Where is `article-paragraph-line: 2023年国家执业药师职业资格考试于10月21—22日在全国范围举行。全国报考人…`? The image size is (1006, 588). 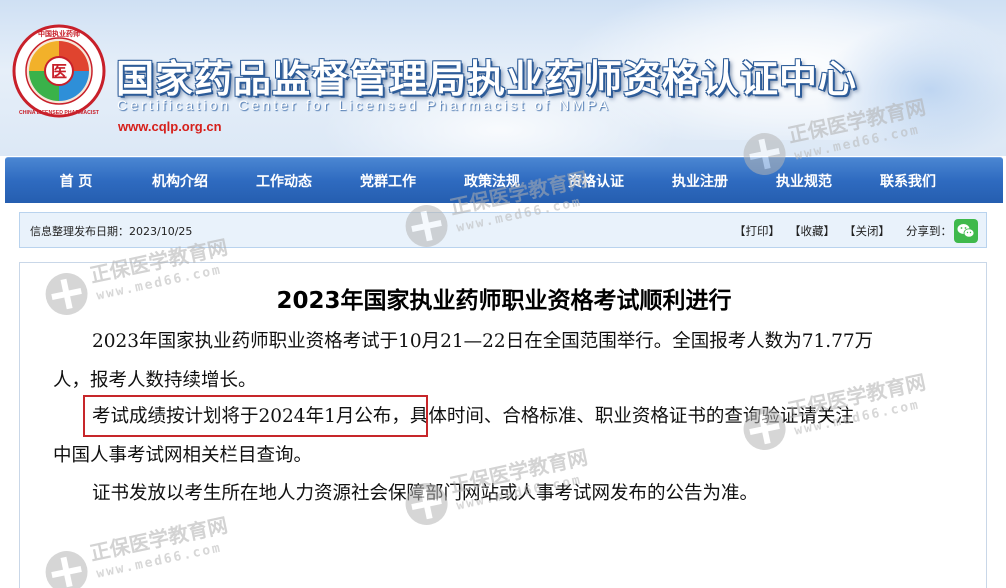
article-paragraph-line: 2023年国家执业药师职业资格考试于10月21—22日在全国范围举行。全国报考人… is located at coordinates (483, 341).